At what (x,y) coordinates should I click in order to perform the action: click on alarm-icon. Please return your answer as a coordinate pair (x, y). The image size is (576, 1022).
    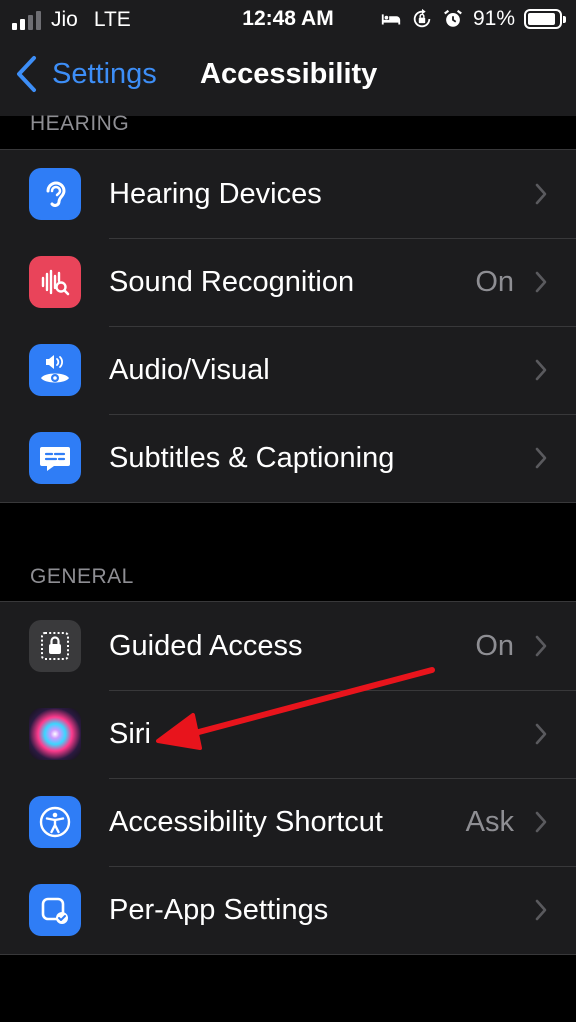
    Looking at the image, I should click on (453, 18).